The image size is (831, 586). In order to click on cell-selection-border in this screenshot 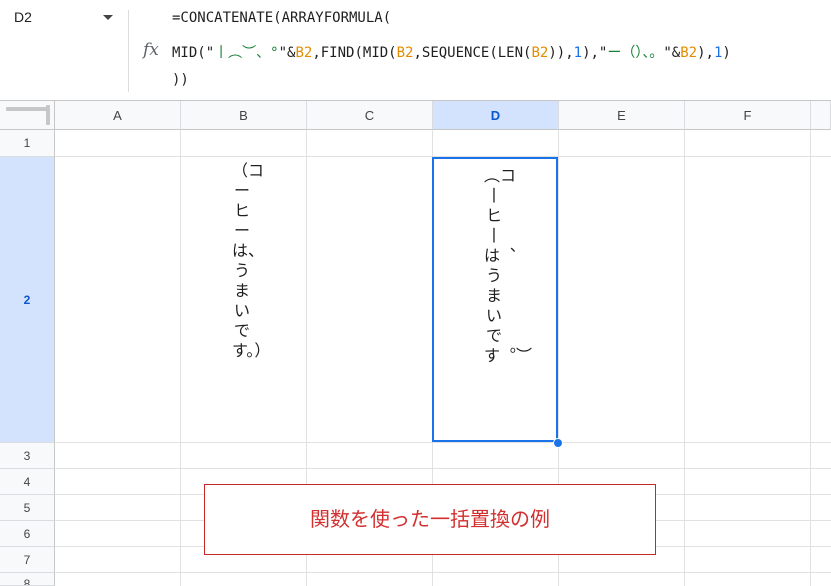, I will do `click(495, 299)`.